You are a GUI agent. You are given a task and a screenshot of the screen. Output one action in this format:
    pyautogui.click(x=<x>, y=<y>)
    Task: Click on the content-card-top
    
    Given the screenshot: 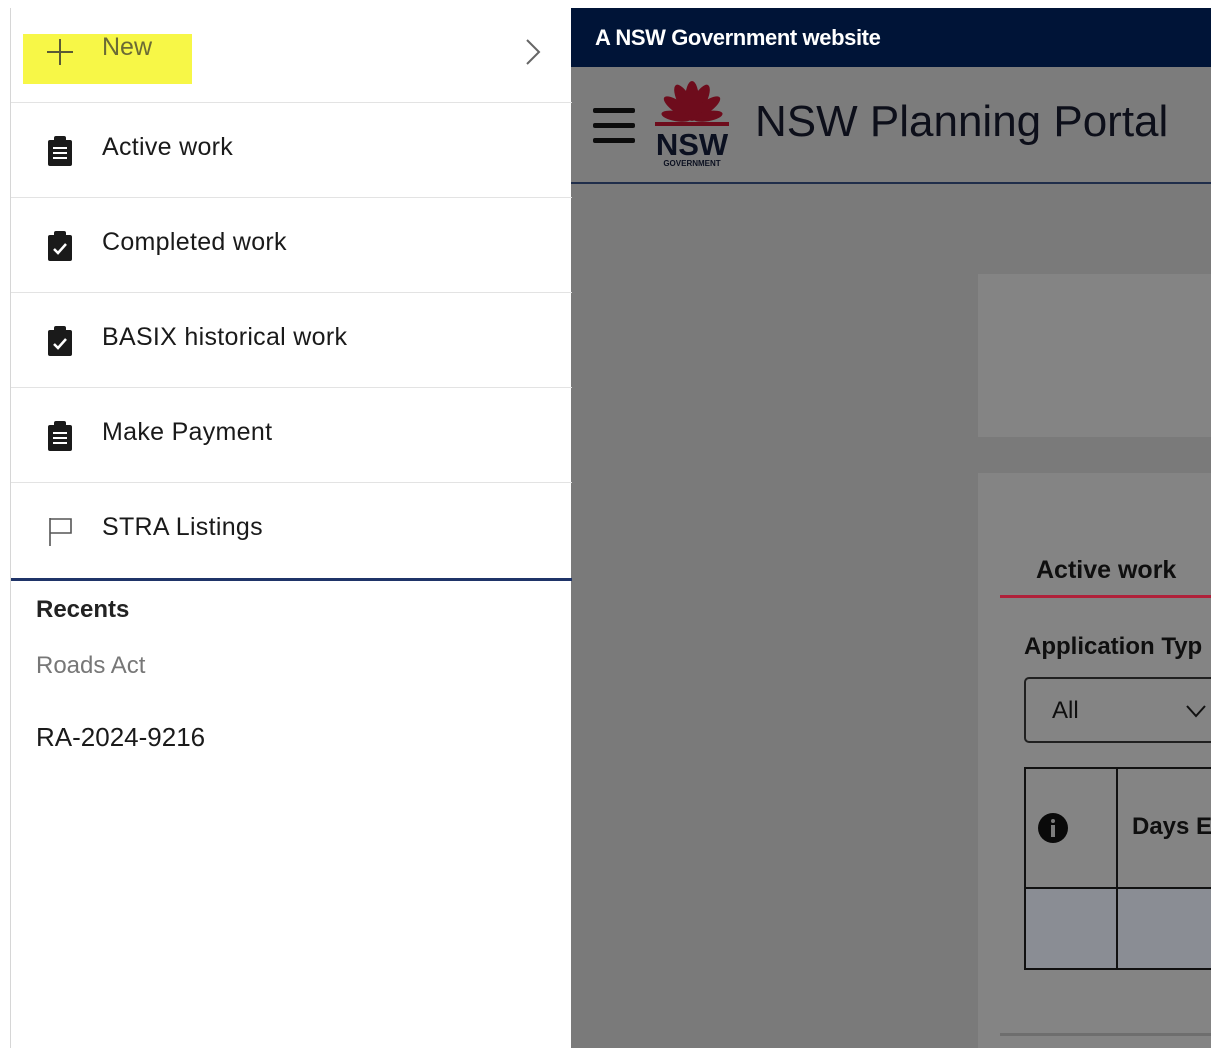 What is the action you would take?
    pyautogui.click(x=1094, y=355)
    